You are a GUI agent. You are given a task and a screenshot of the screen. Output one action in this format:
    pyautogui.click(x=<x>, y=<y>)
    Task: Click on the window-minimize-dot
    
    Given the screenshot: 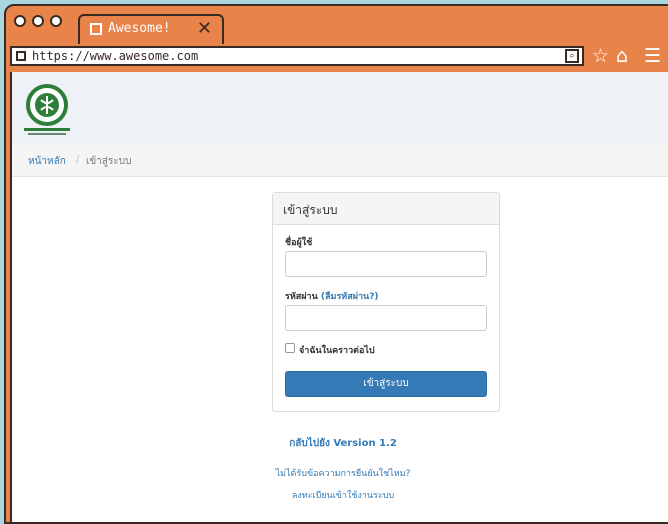 What is the action you would take?
    pyautogui.click(x=38, y=21)
    